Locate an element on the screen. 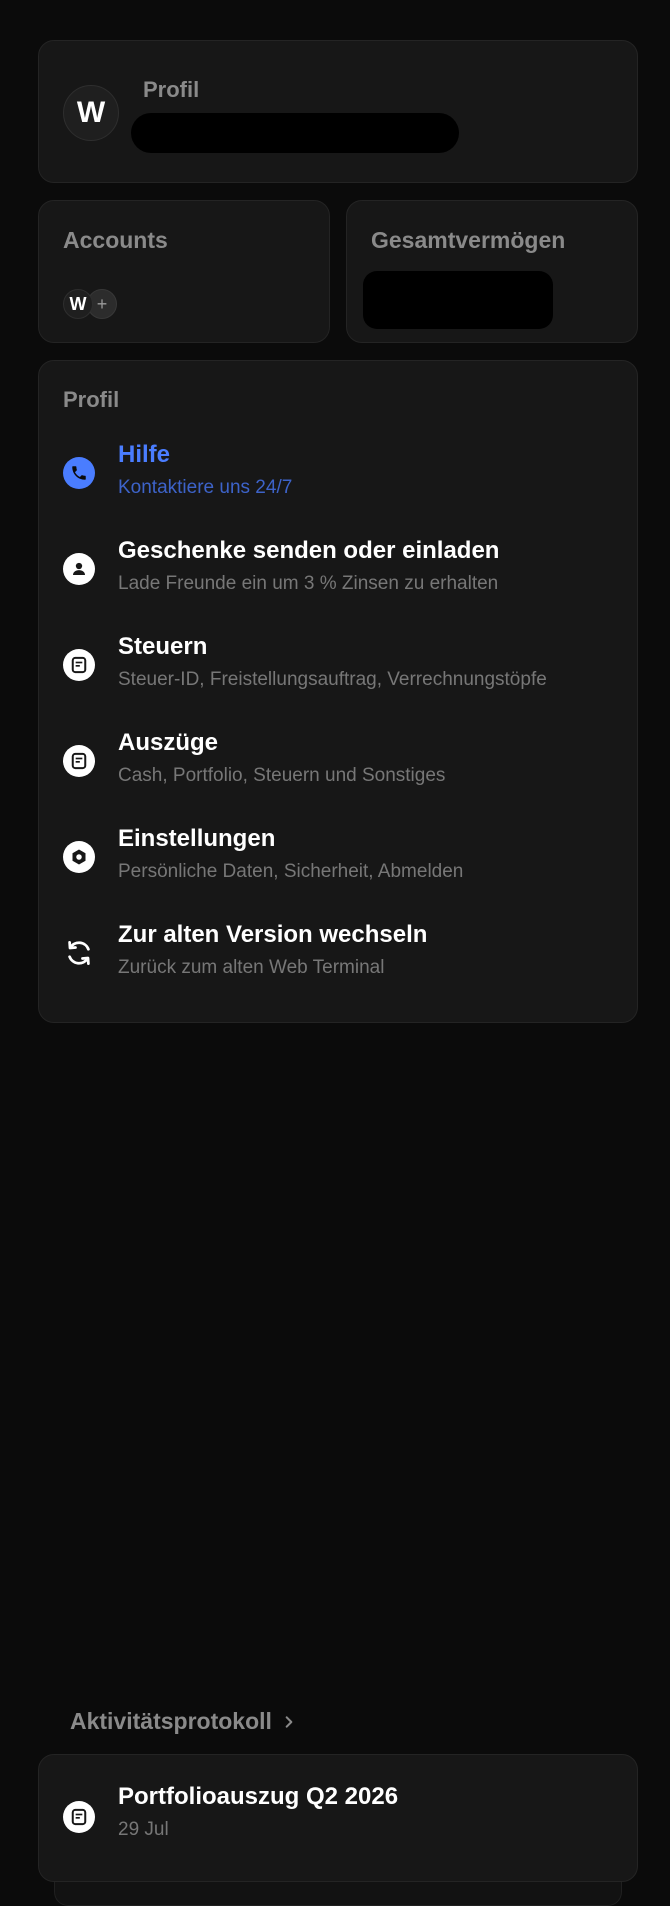 The height and width of the screenshot is (1906, 670). menu-item-subtitle: Persönliche Daten, Sicherheit, Abmelden is located at coordinates (291, 871).